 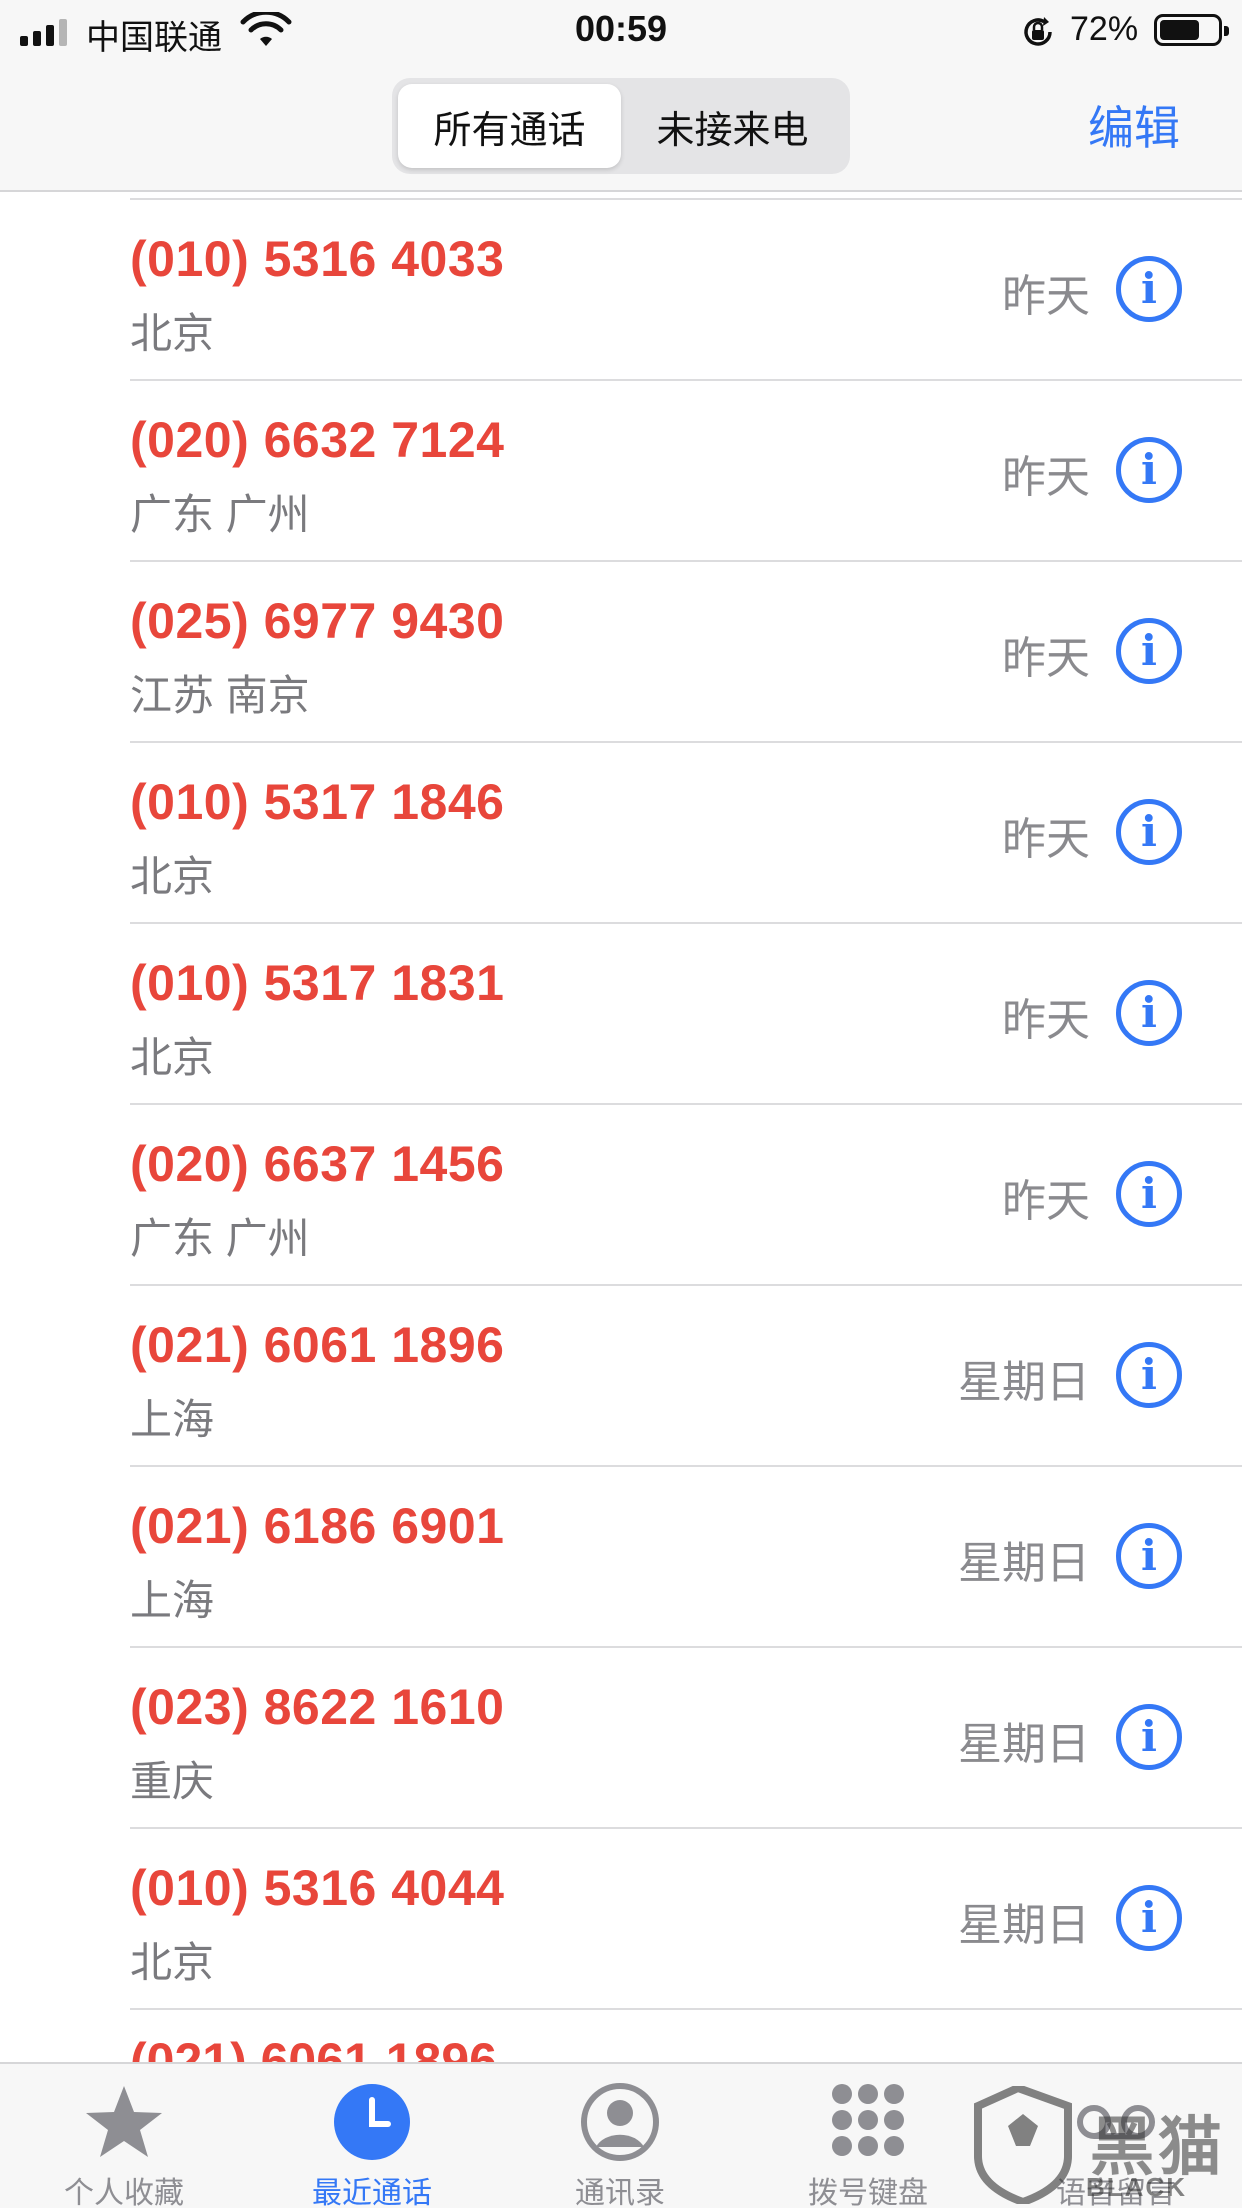 What do you see at coordinates (317, 983) in the screenshot?
I see `call-number: (010) 5317 1831` at bounding box center [317, 983].